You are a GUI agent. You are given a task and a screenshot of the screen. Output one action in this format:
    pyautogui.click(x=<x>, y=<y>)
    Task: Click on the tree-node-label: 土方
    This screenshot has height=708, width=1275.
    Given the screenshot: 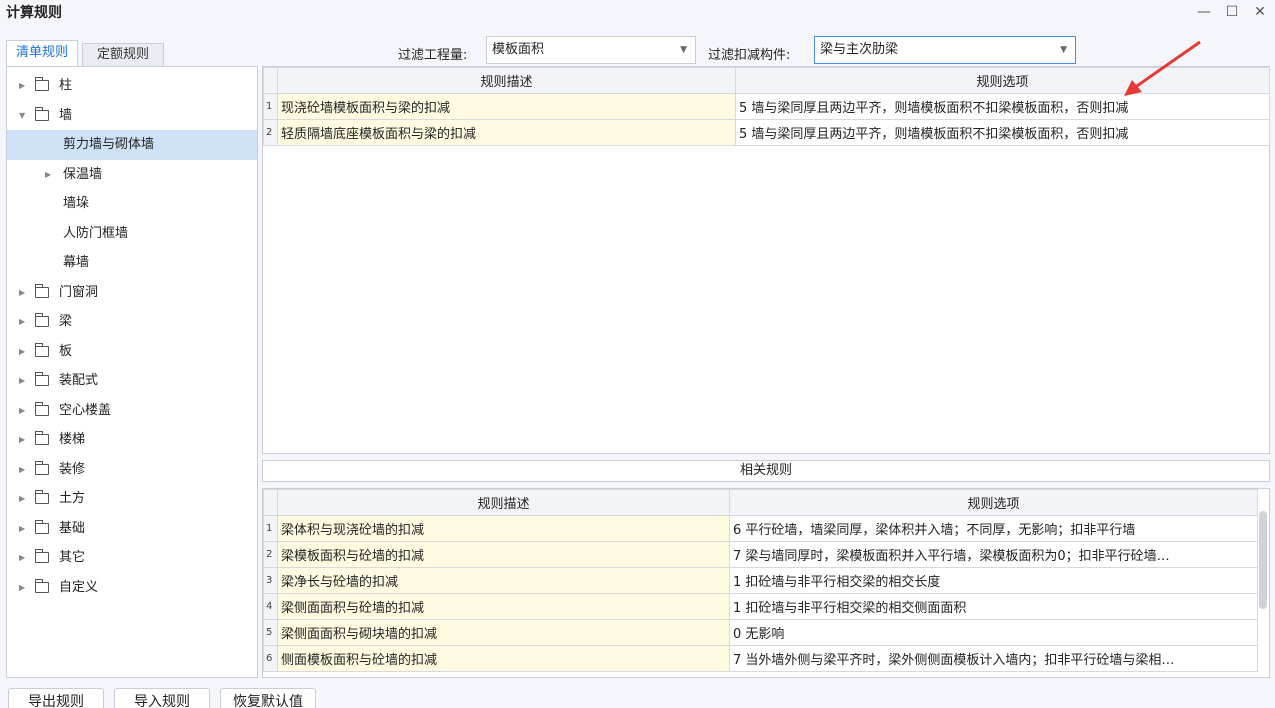 What is the action you would take?
    pyautogui.click(x=72, y=498)
    